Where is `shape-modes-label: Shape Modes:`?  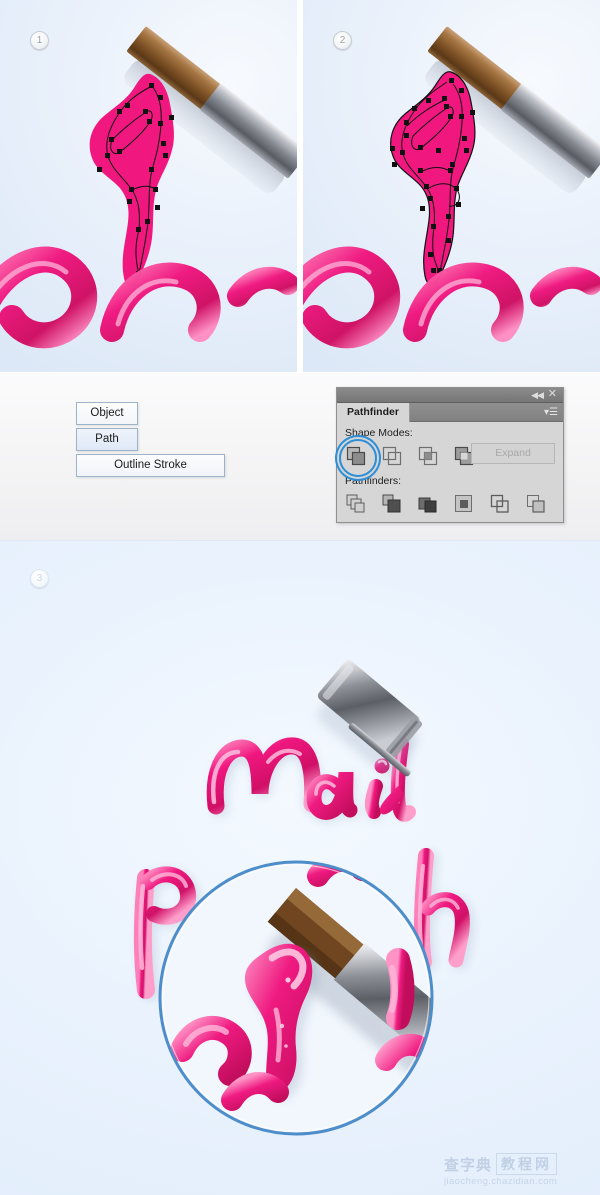
shape-modes-label: Shape Modes: is located at coordinates (379, 433).